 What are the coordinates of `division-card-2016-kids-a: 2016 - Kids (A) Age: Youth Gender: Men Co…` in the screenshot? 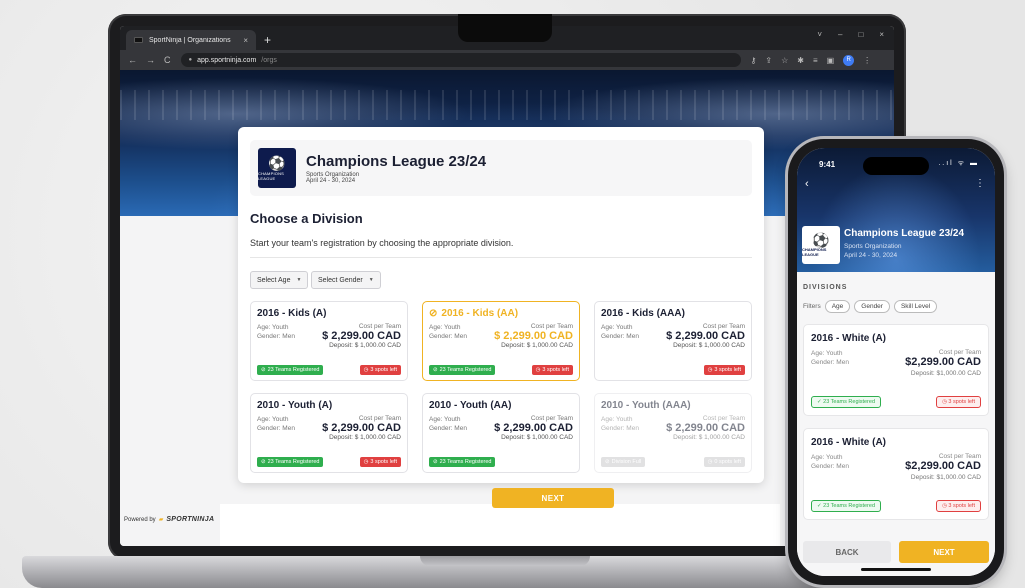 It's located at (329, 341).